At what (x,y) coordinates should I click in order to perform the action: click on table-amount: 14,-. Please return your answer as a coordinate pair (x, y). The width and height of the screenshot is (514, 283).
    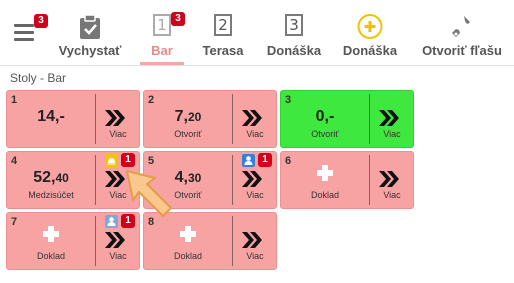
    Looking at the image, I should click on (51, 116).